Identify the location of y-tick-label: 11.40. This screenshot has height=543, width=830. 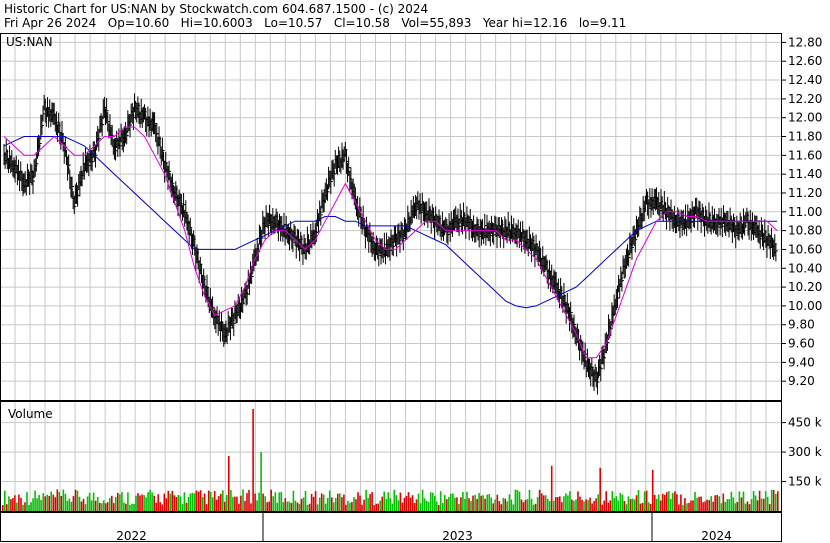
(805, 174).